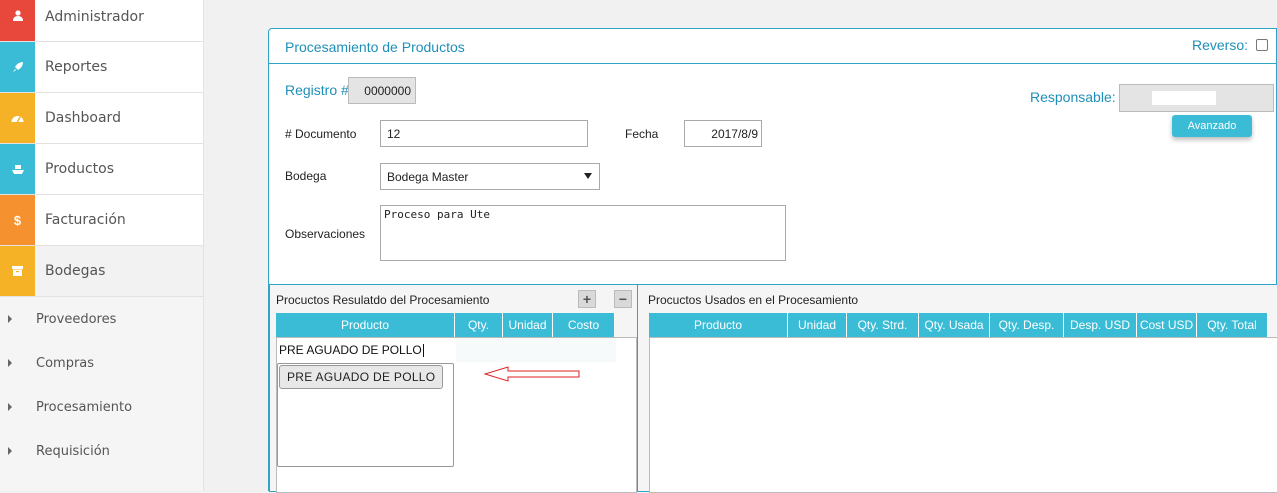 The height and width of the screenshot is (493, 1277). I want to click on responsable-field, so click(1196, 98).